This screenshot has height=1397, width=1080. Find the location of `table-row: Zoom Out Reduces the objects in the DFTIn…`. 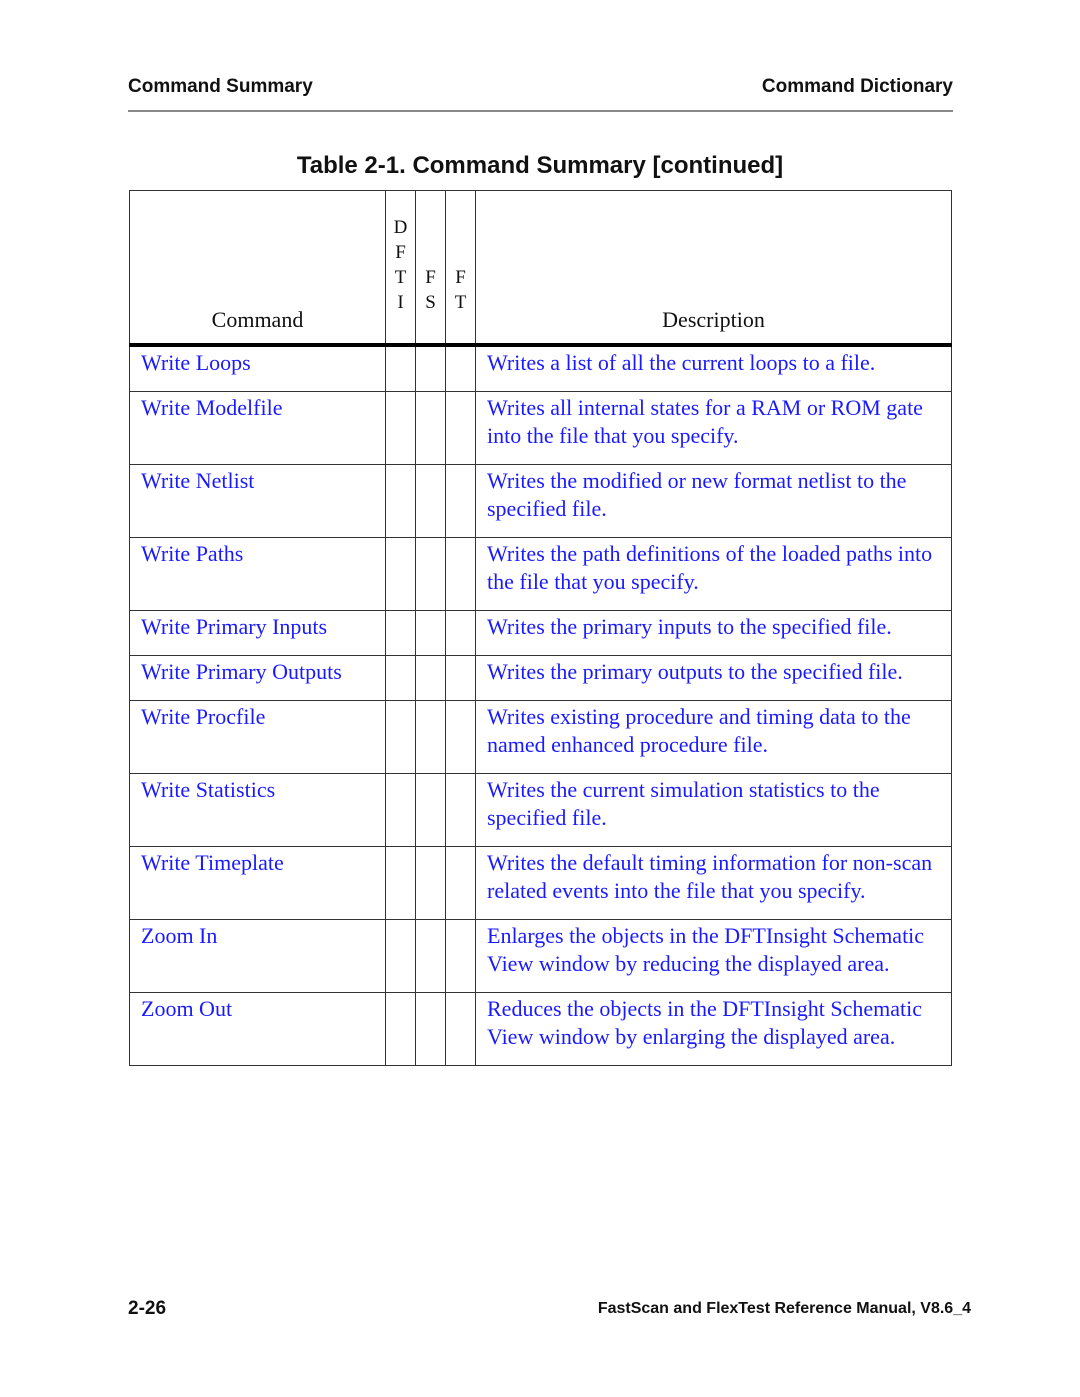

table-row: Zoom Out Reduces the objects in the DFTIn… is located at coordinates (540, 1029).